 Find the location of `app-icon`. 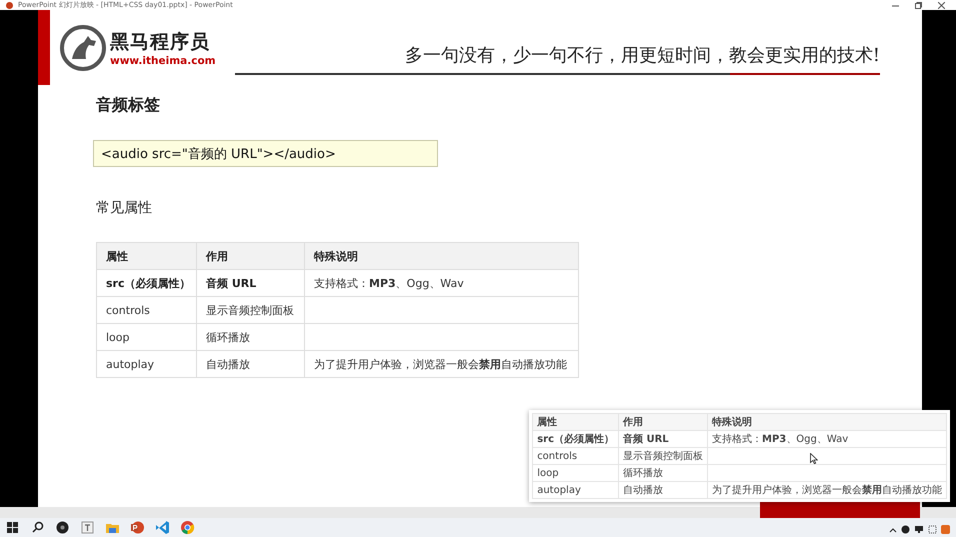

app-icon is located at coordinates (9, 5).